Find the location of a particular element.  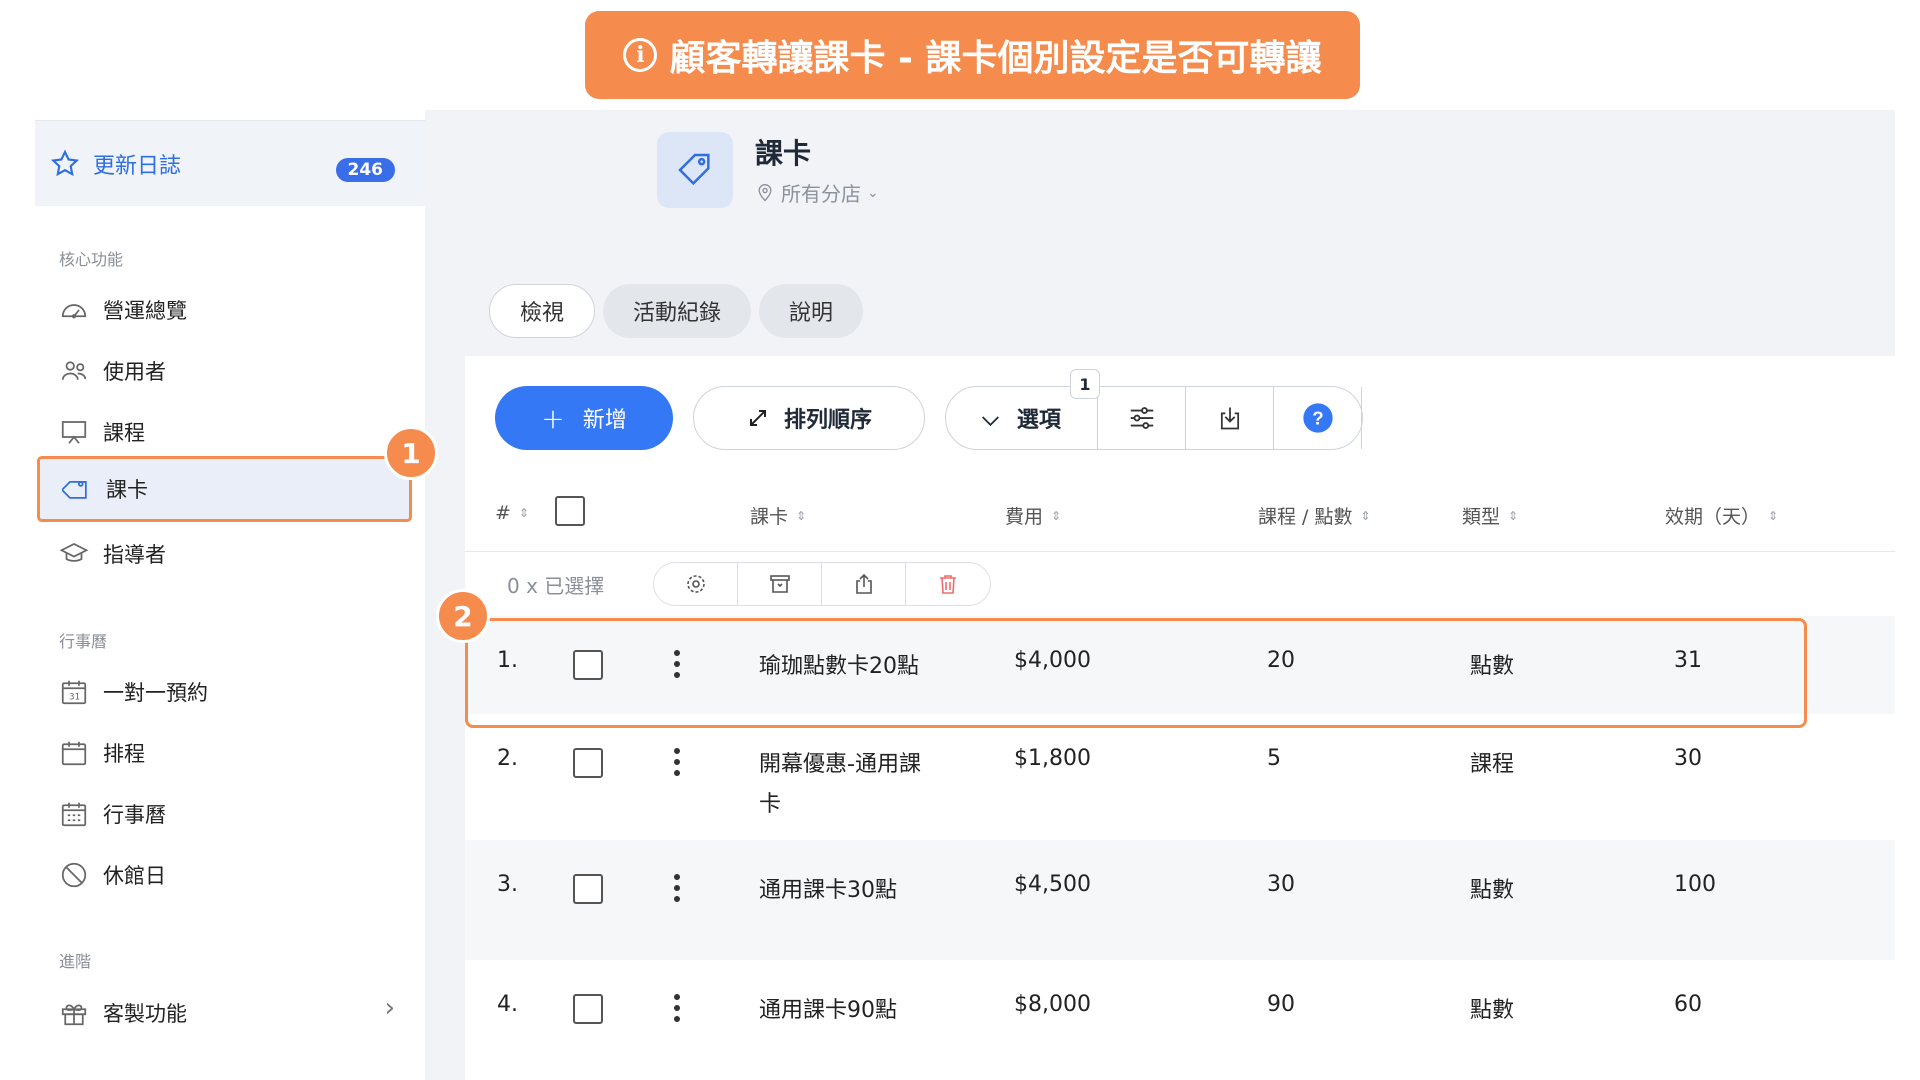

changelog-count-badge: 246 is located at coordinates (365, 170).